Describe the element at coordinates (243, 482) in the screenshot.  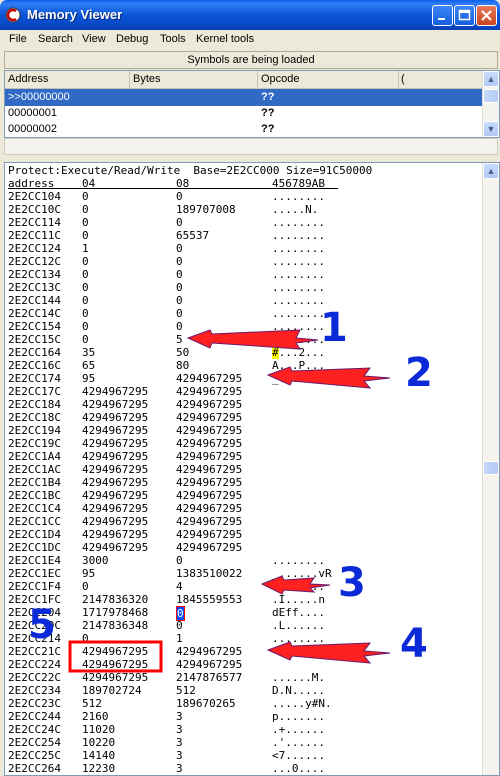
I see `hex-row: 2E2CC1B4 4294967295 4294967295` at that location.